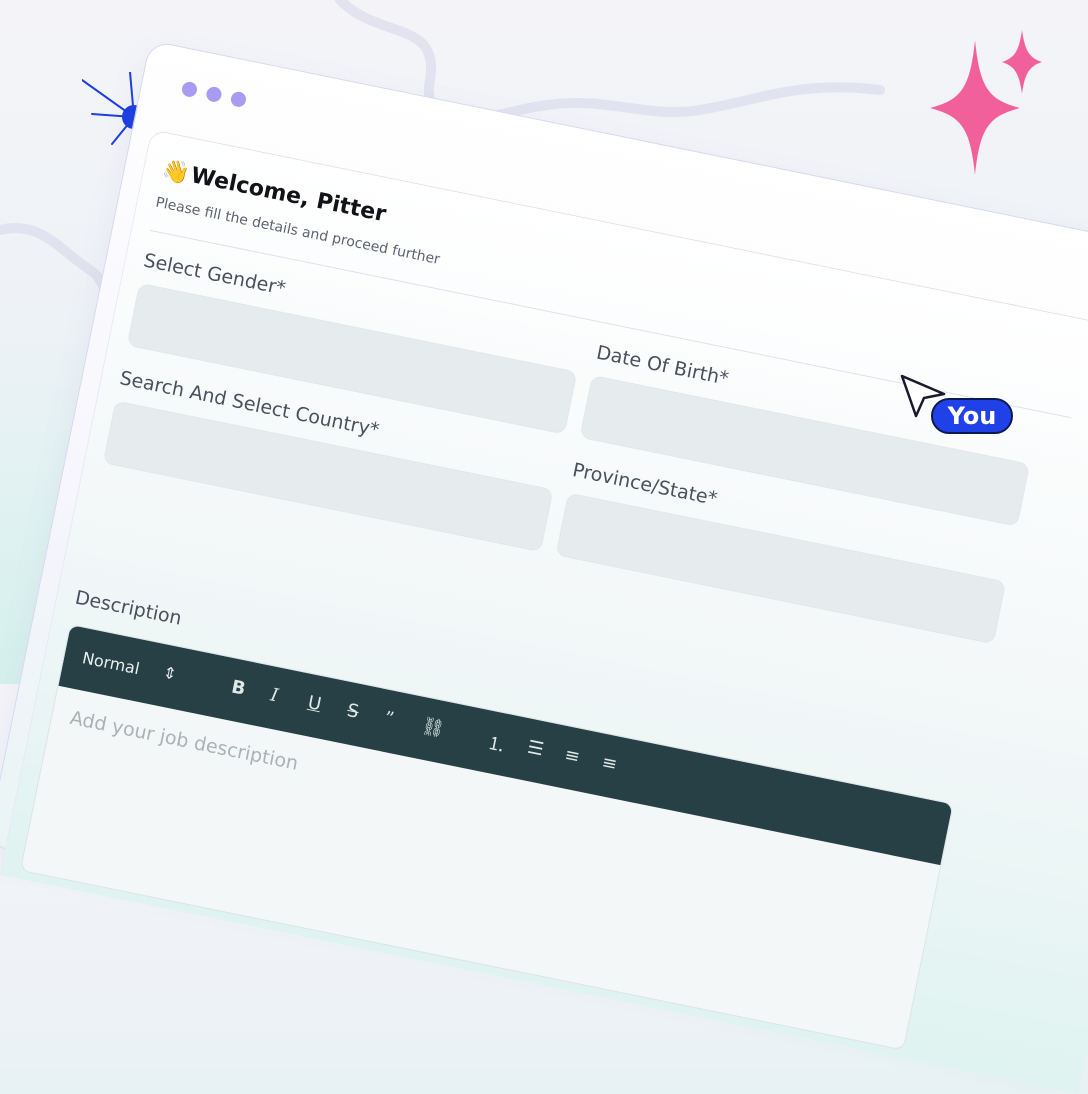  Describe the element at coordinates (496, 743) in the screenshot. I see `ordered-list-icon: ⒈` at that location.